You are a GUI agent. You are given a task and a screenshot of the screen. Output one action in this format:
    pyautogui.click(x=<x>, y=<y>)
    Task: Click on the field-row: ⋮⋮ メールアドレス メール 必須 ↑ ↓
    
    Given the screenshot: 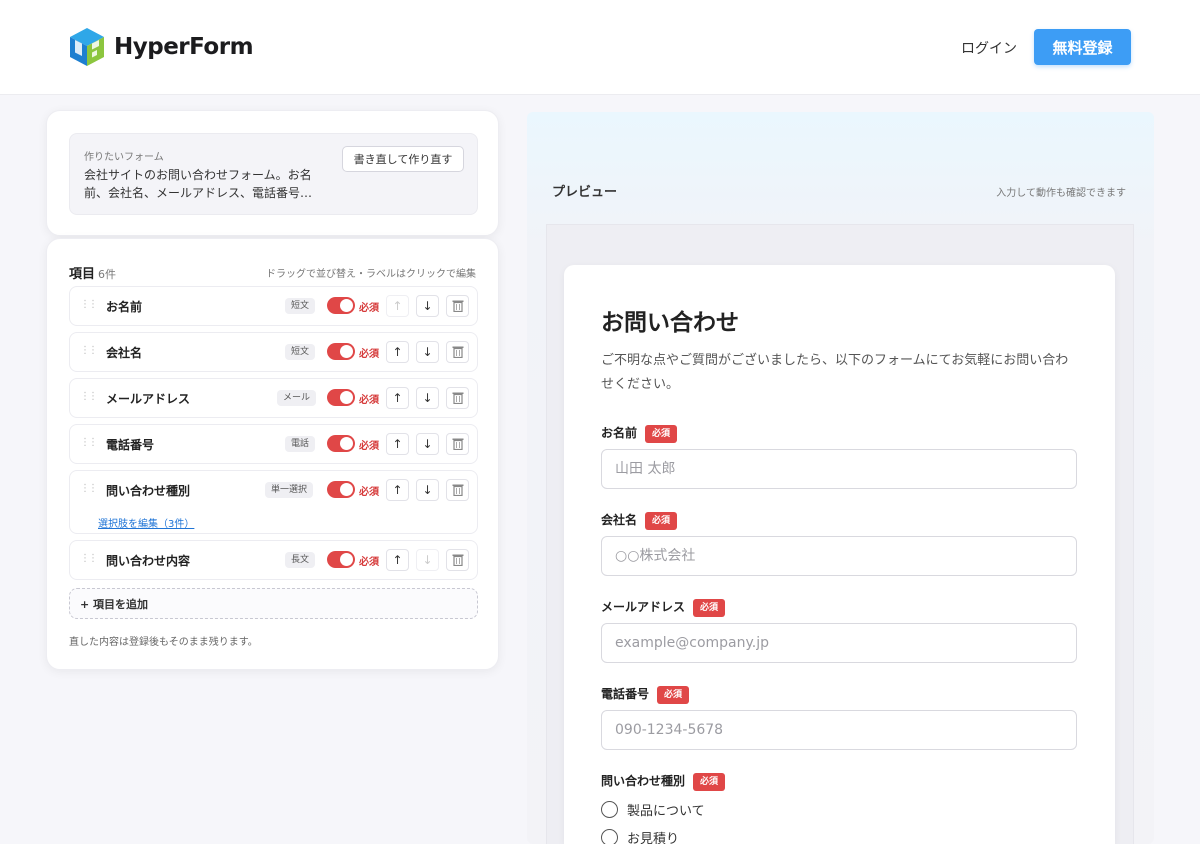 What is the action you would take?
    pyautogui.click(x=273, y=398)
    